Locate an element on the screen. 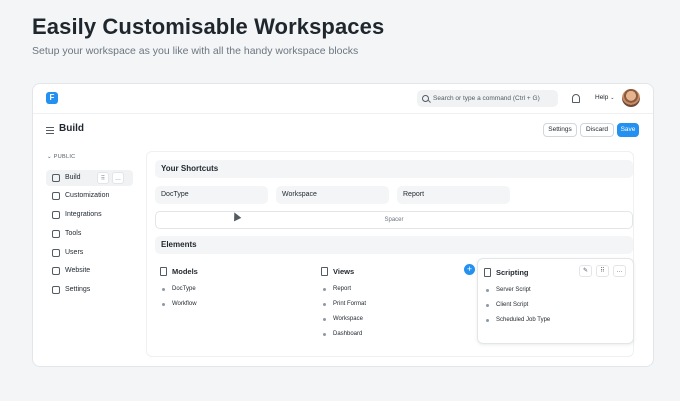  settings-button: Settings is located at coordinates (560, 130).